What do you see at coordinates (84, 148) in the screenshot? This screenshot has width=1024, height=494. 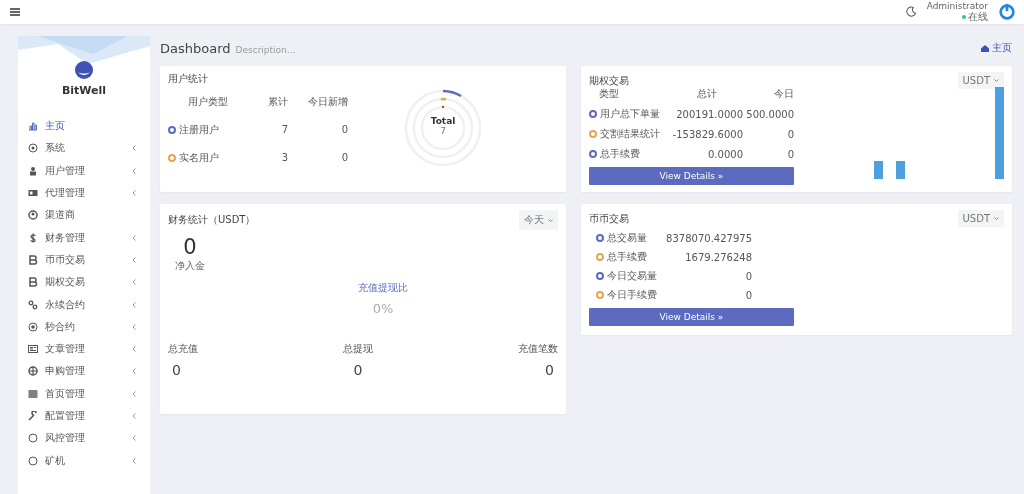 I see `nav-item: 系统` at bounding box center [84, 148].